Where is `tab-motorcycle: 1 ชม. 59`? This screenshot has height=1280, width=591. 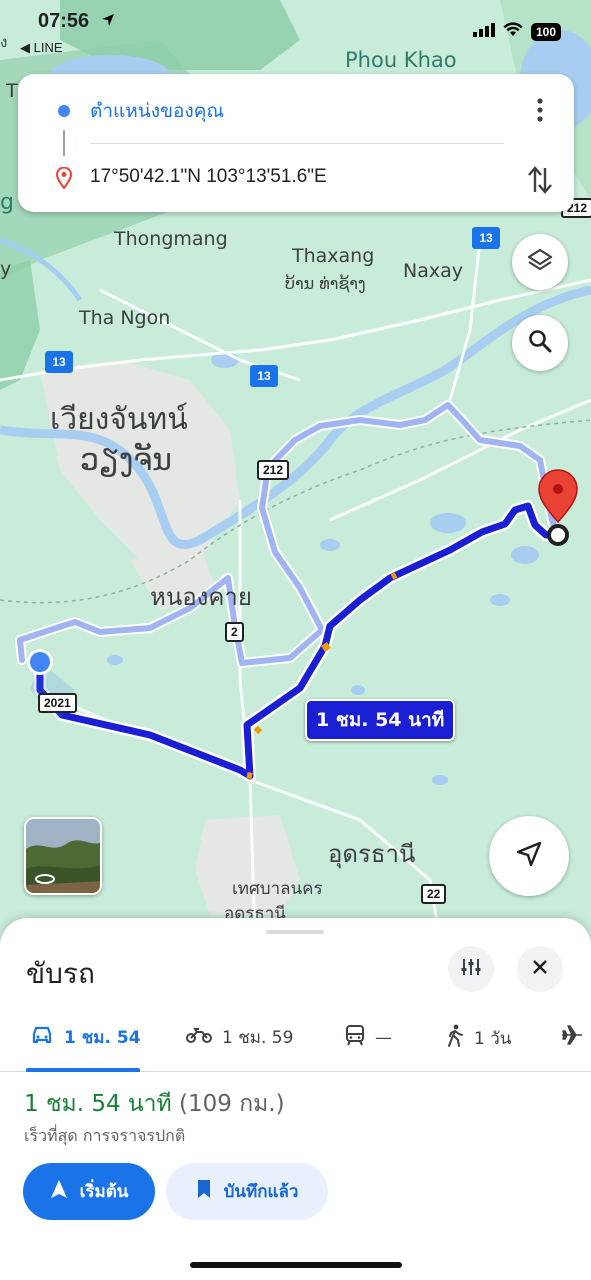
tab-motorcycle: 1 ชม. 59 is located at coordinates (239, 1037).